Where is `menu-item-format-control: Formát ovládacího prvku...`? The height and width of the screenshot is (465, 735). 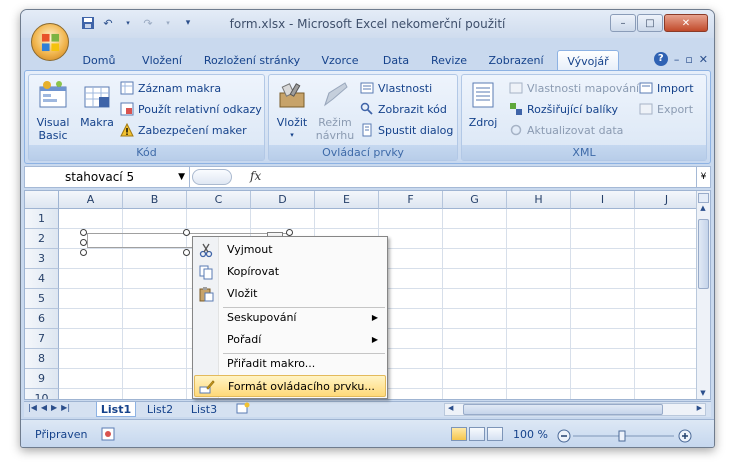 menu-item-format-control: Formát ovládacího prvku... is located at coordinates (290, 386).